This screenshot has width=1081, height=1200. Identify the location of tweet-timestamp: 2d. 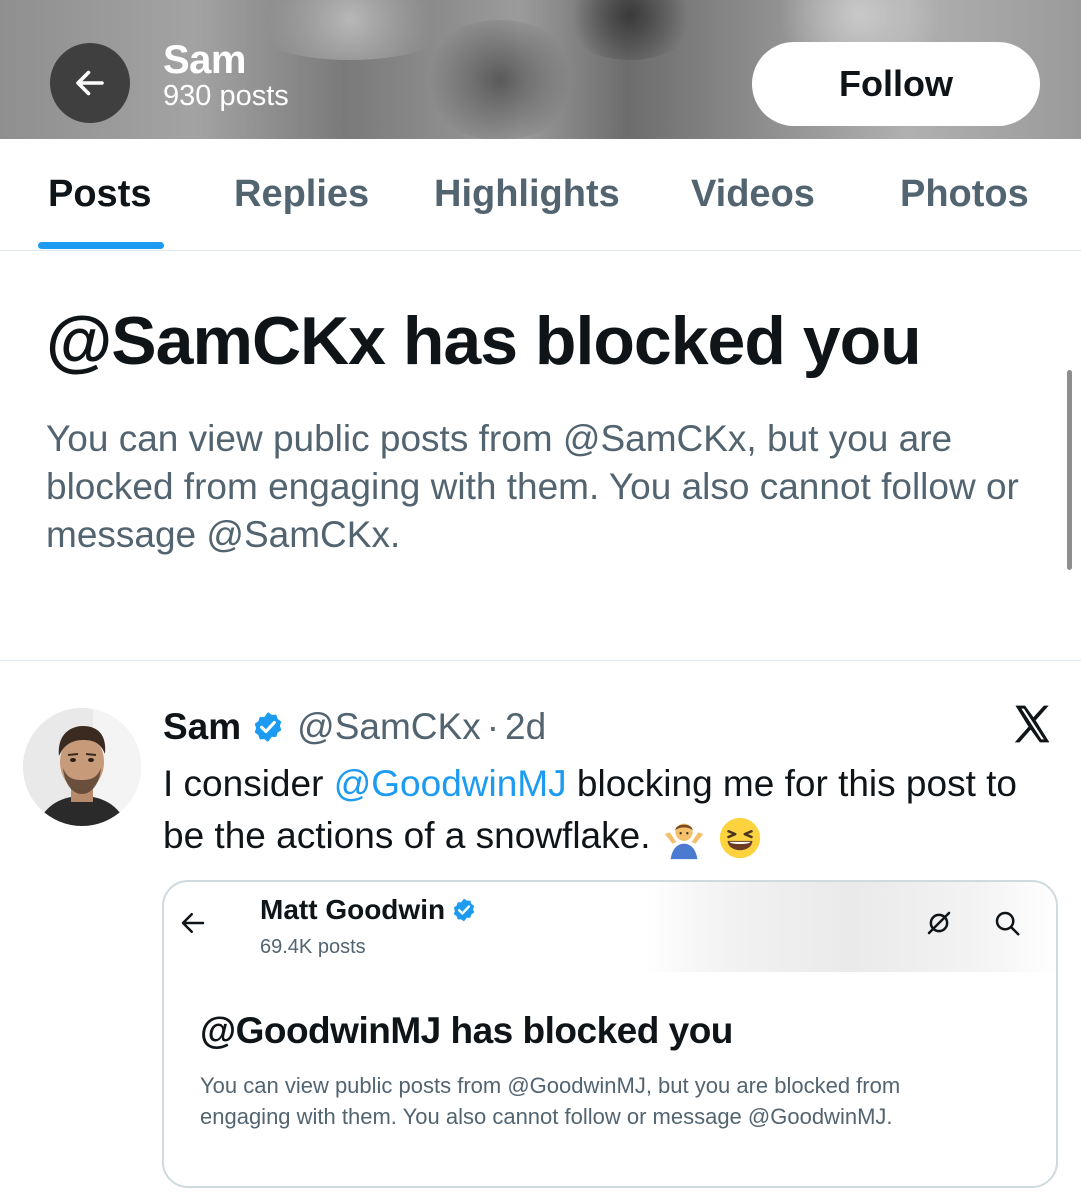
(525, 727).